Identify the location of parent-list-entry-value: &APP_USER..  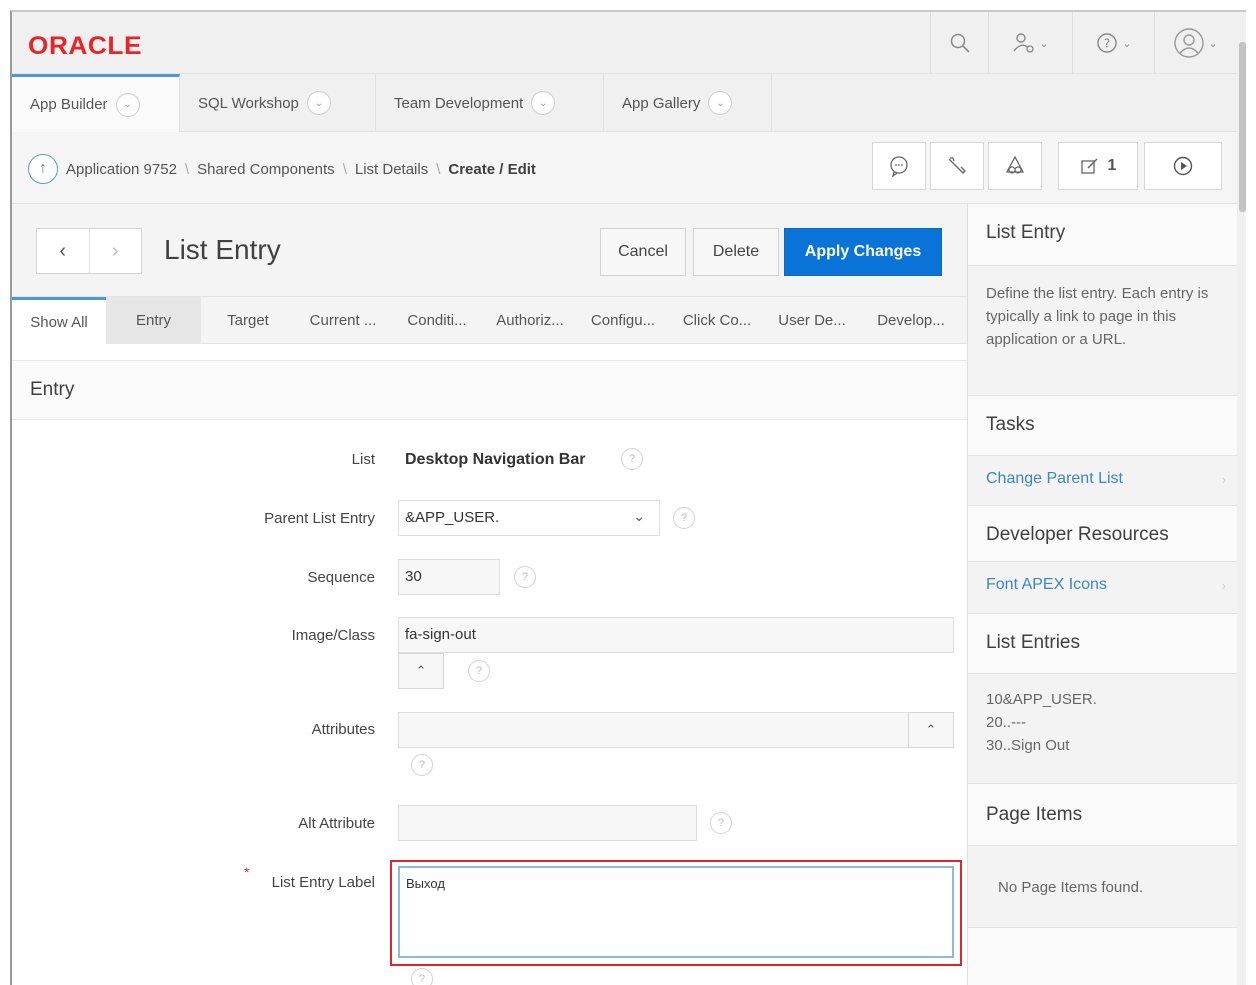
(452, 517).